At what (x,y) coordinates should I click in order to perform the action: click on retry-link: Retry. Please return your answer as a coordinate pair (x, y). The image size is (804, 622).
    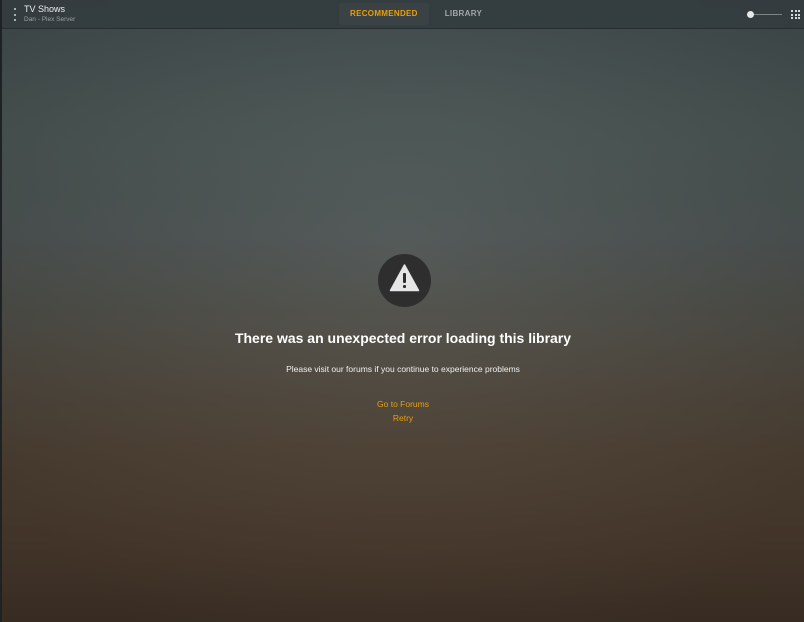
    Looking at the image, I should click on (403, 418).